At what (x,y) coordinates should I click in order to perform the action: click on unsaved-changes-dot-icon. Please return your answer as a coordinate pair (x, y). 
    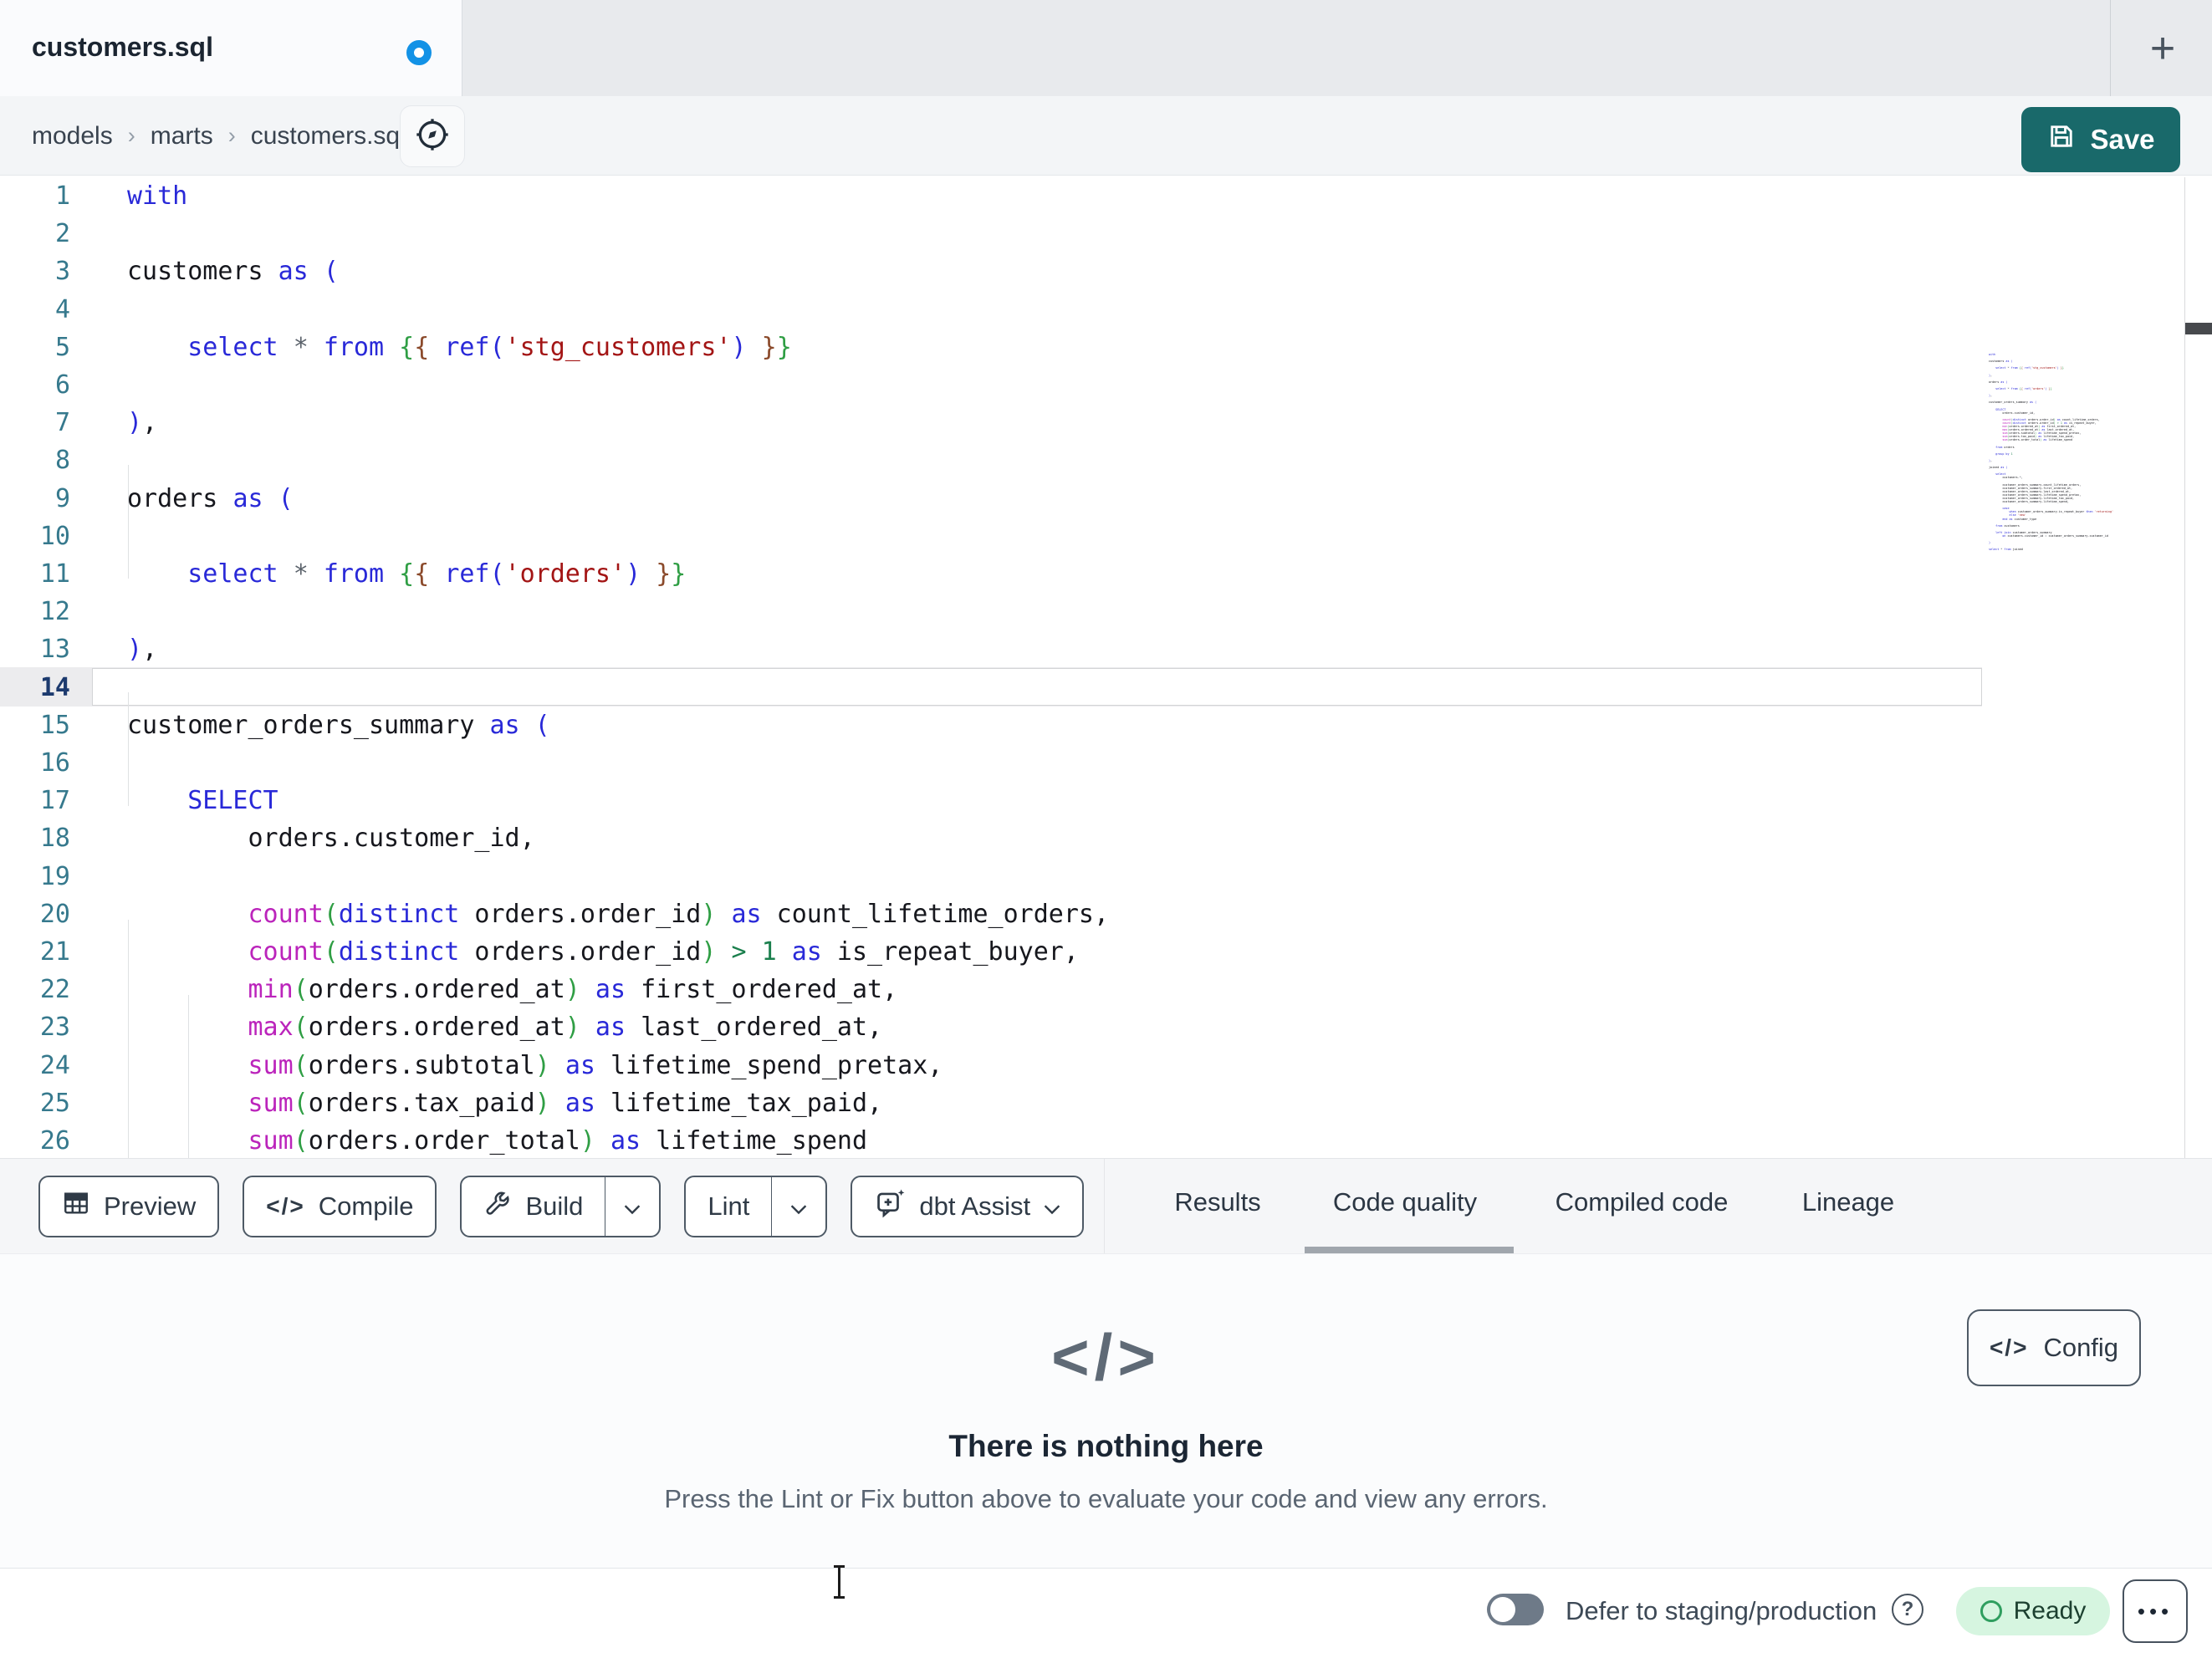
    Looking at the image, I should click on (419, 52).